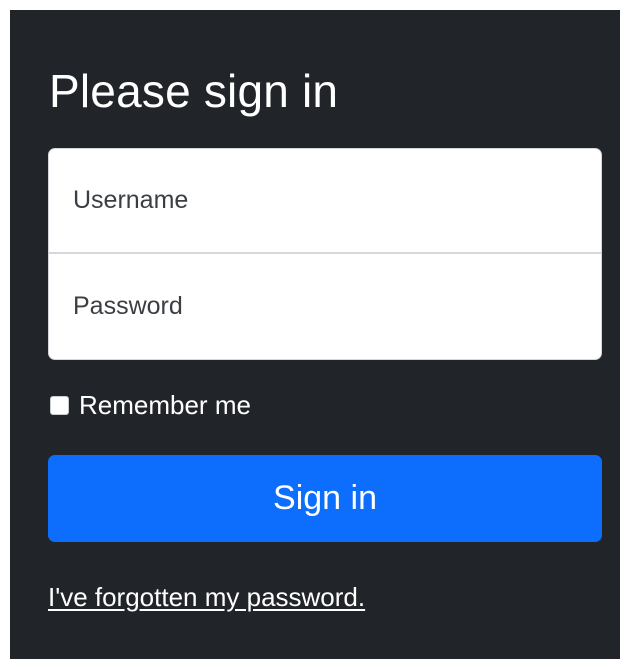 This screenshot has height=659, width=622. What do you see at coordinates (194, 91) in the screenshot?
I see `page-title: Please sign in` at bounding box center [194, 91].